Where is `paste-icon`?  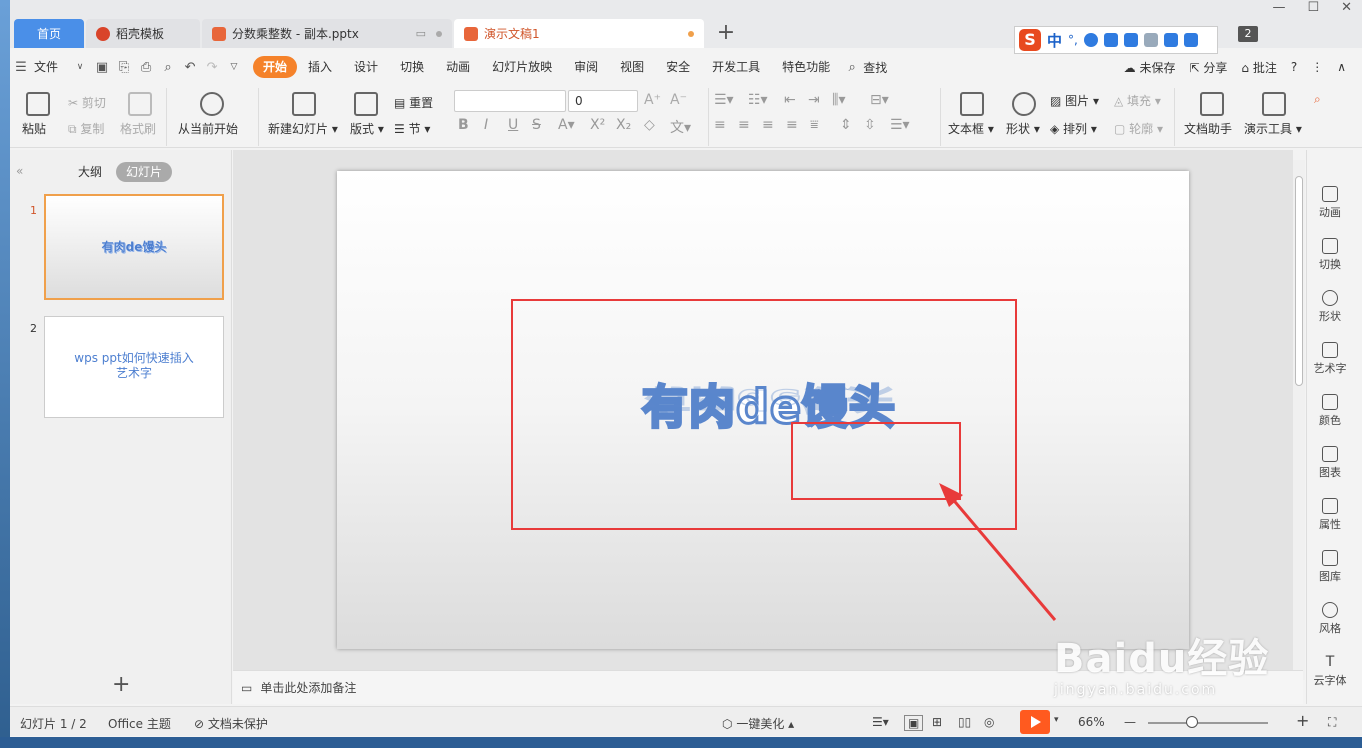
paste-icon is located at coordinates (38, 104).